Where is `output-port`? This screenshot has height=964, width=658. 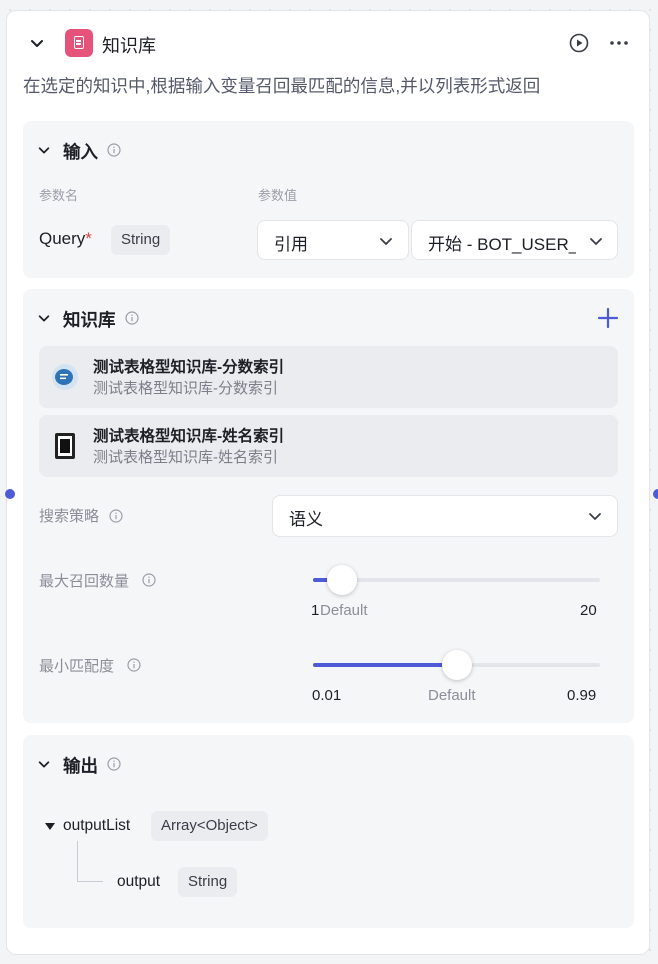
output-port is located at coordinates (655, 494).